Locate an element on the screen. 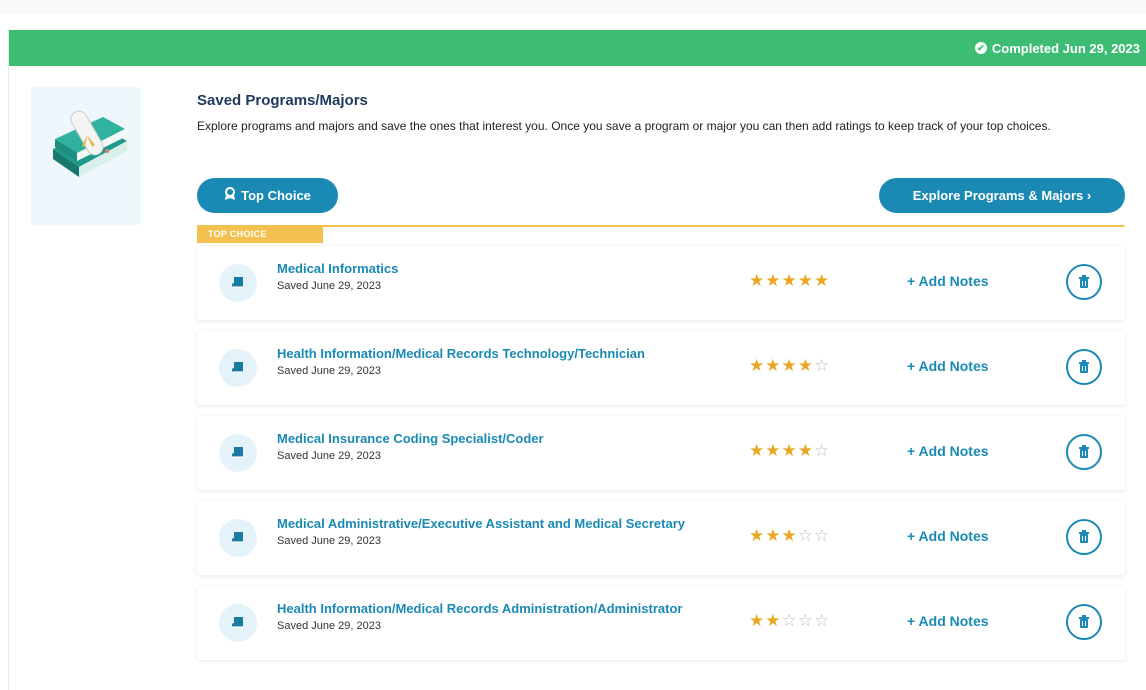 Image resolution: width=1146 pixels, height=690 pixels. top-choice-tag: TOP CHOICE is located at coordinates (260, 234).